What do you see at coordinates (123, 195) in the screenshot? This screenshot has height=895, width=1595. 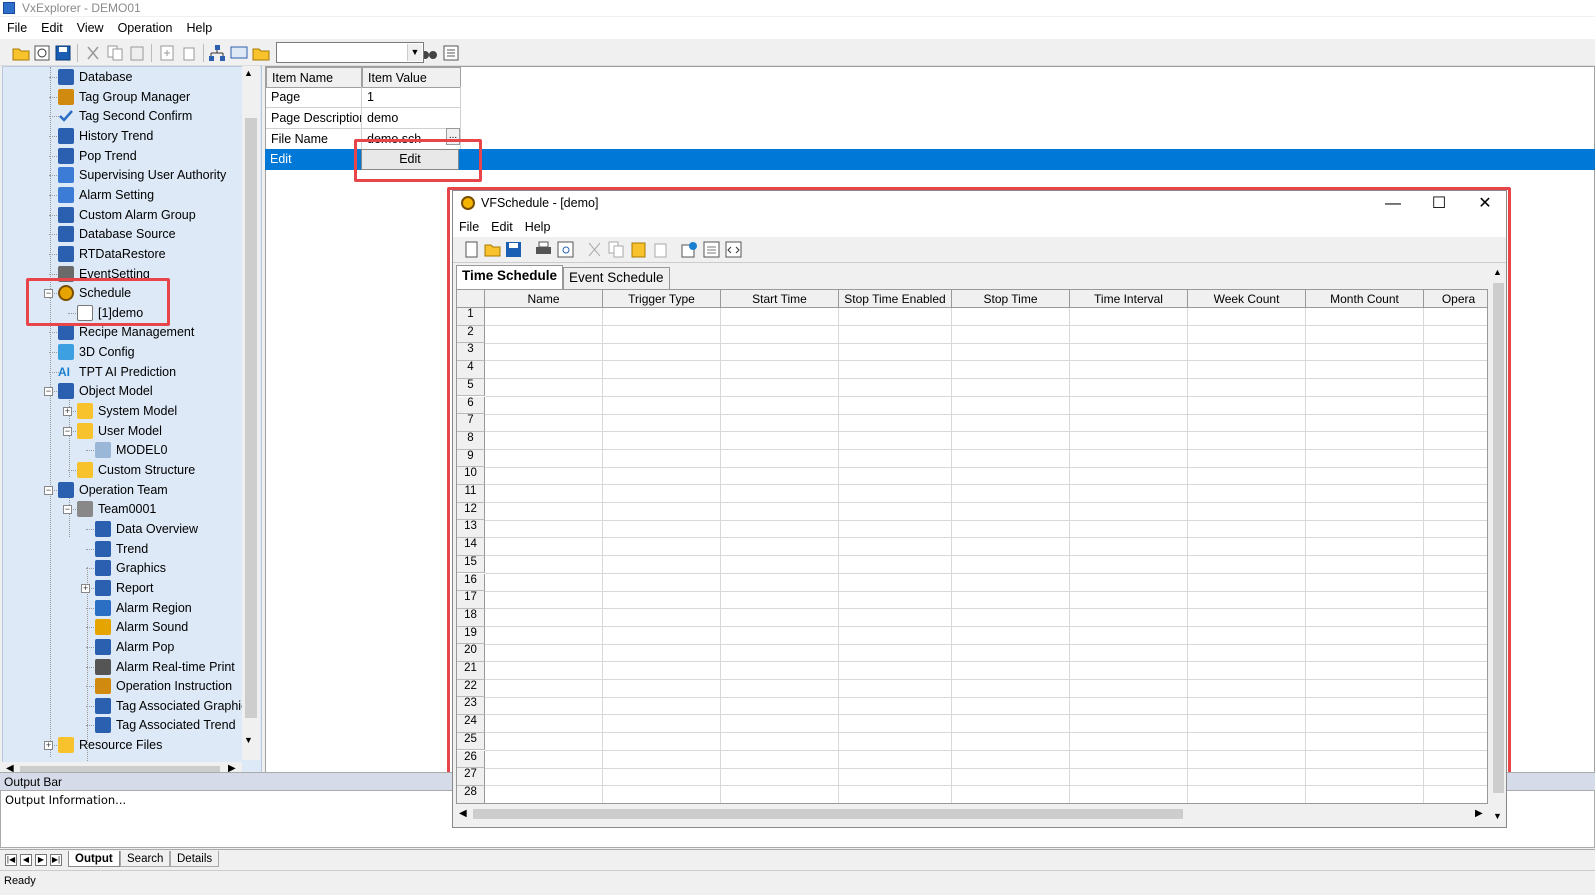 I see `tree-item: Alarm Setting` at bounding box center [123, 195].